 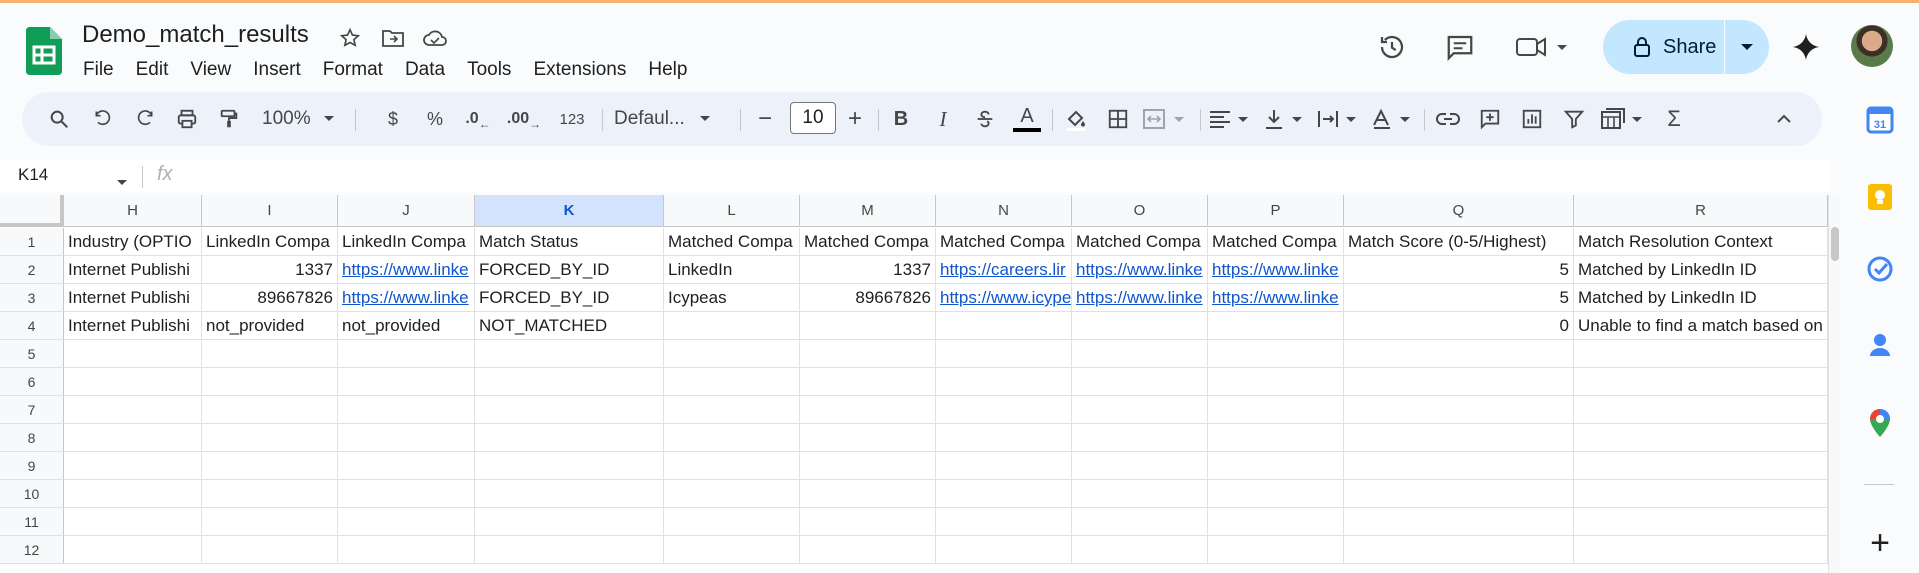 What do you see at coordinates (1880, 423) in the screenshot?
I see `maps-icon` at bounding box center [1880, 423].